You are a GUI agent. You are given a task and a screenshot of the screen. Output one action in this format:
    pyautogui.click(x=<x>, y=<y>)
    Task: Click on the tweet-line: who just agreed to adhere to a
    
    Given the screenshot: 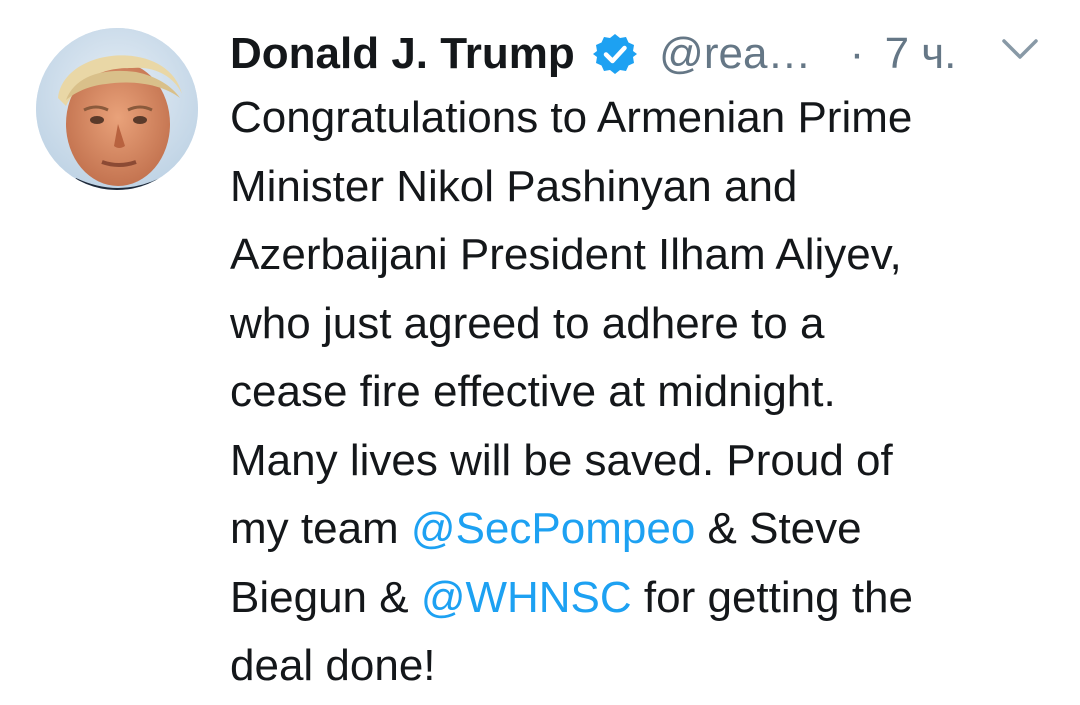 What is the action you would take?
    pyautogui.click(x=527, y=323)
    